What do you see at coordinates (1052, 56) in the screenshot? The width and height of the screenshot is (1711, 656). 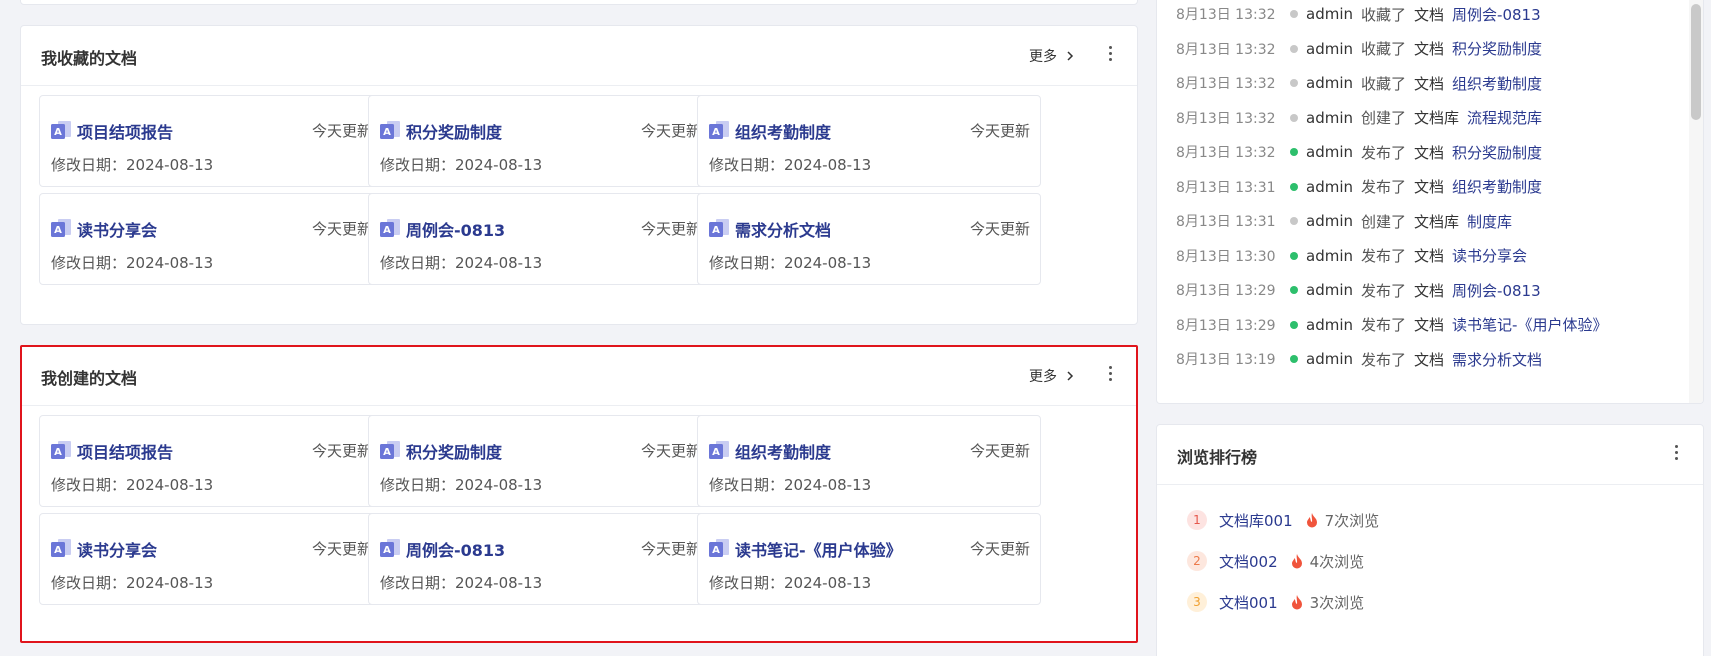 I see `favorites-more-link: 更多` at bounding box center [1052, 56].